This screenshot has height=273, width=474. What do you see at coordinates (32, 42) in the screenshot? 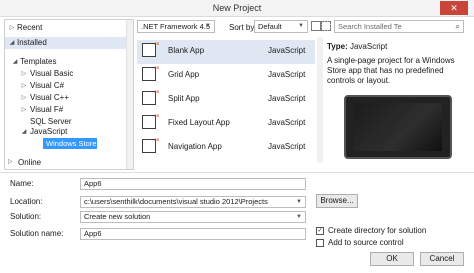
I see `tree-label-installed: Installed` at bounding box center [32, 42].